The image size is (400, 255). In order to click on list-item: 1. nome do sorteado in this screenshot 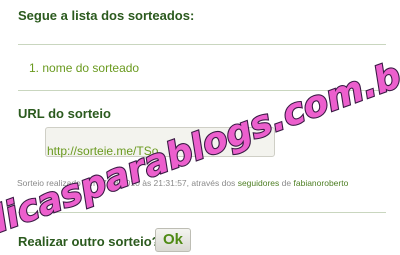, I will do `click(84, 68)`.